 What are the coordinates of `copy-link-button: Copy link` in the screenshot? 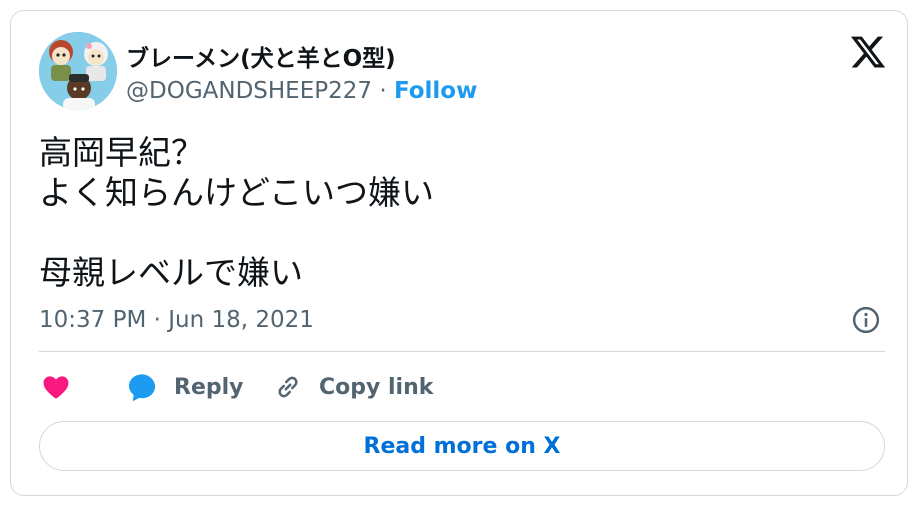 It's located at (353, 387).